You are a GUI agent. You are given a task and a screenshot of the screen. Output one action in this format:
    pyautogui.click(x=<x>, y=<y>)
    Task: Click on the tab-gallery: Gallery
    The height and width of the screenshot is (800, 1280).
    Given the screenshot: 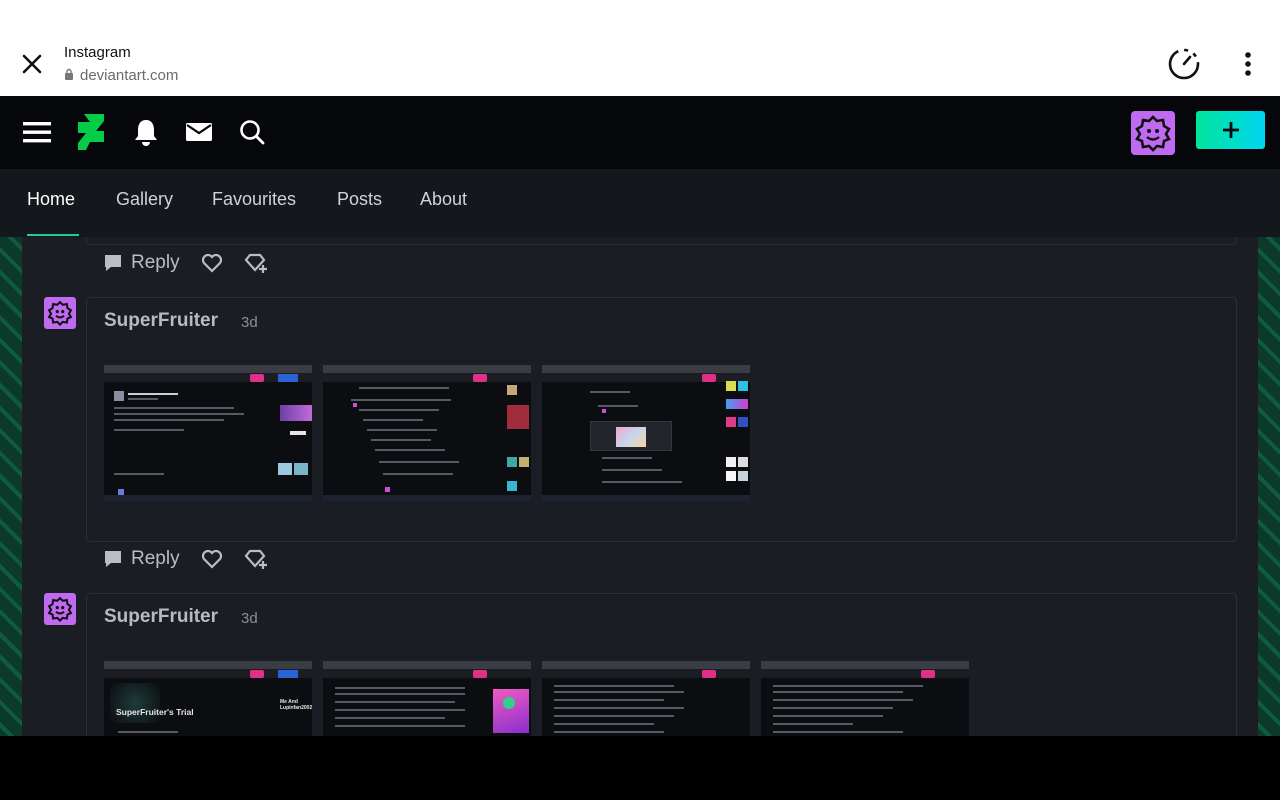 What is the action you would take?
    pyautogui.click(x=144, y=199)
    